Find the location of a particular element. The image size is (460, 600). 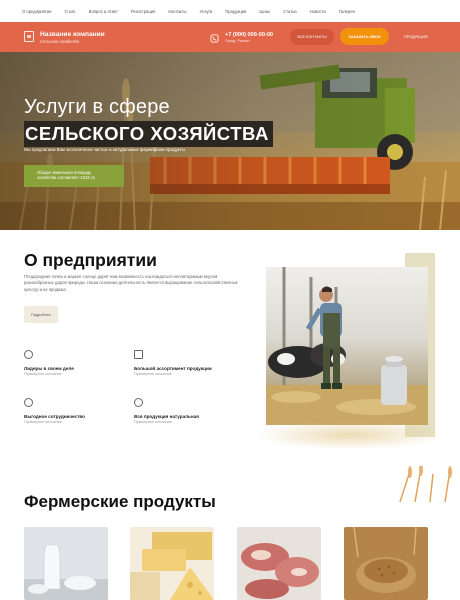

all-contacts-button: ВСЕ КОНТАКТЫ is located at coordinates (312, 37).